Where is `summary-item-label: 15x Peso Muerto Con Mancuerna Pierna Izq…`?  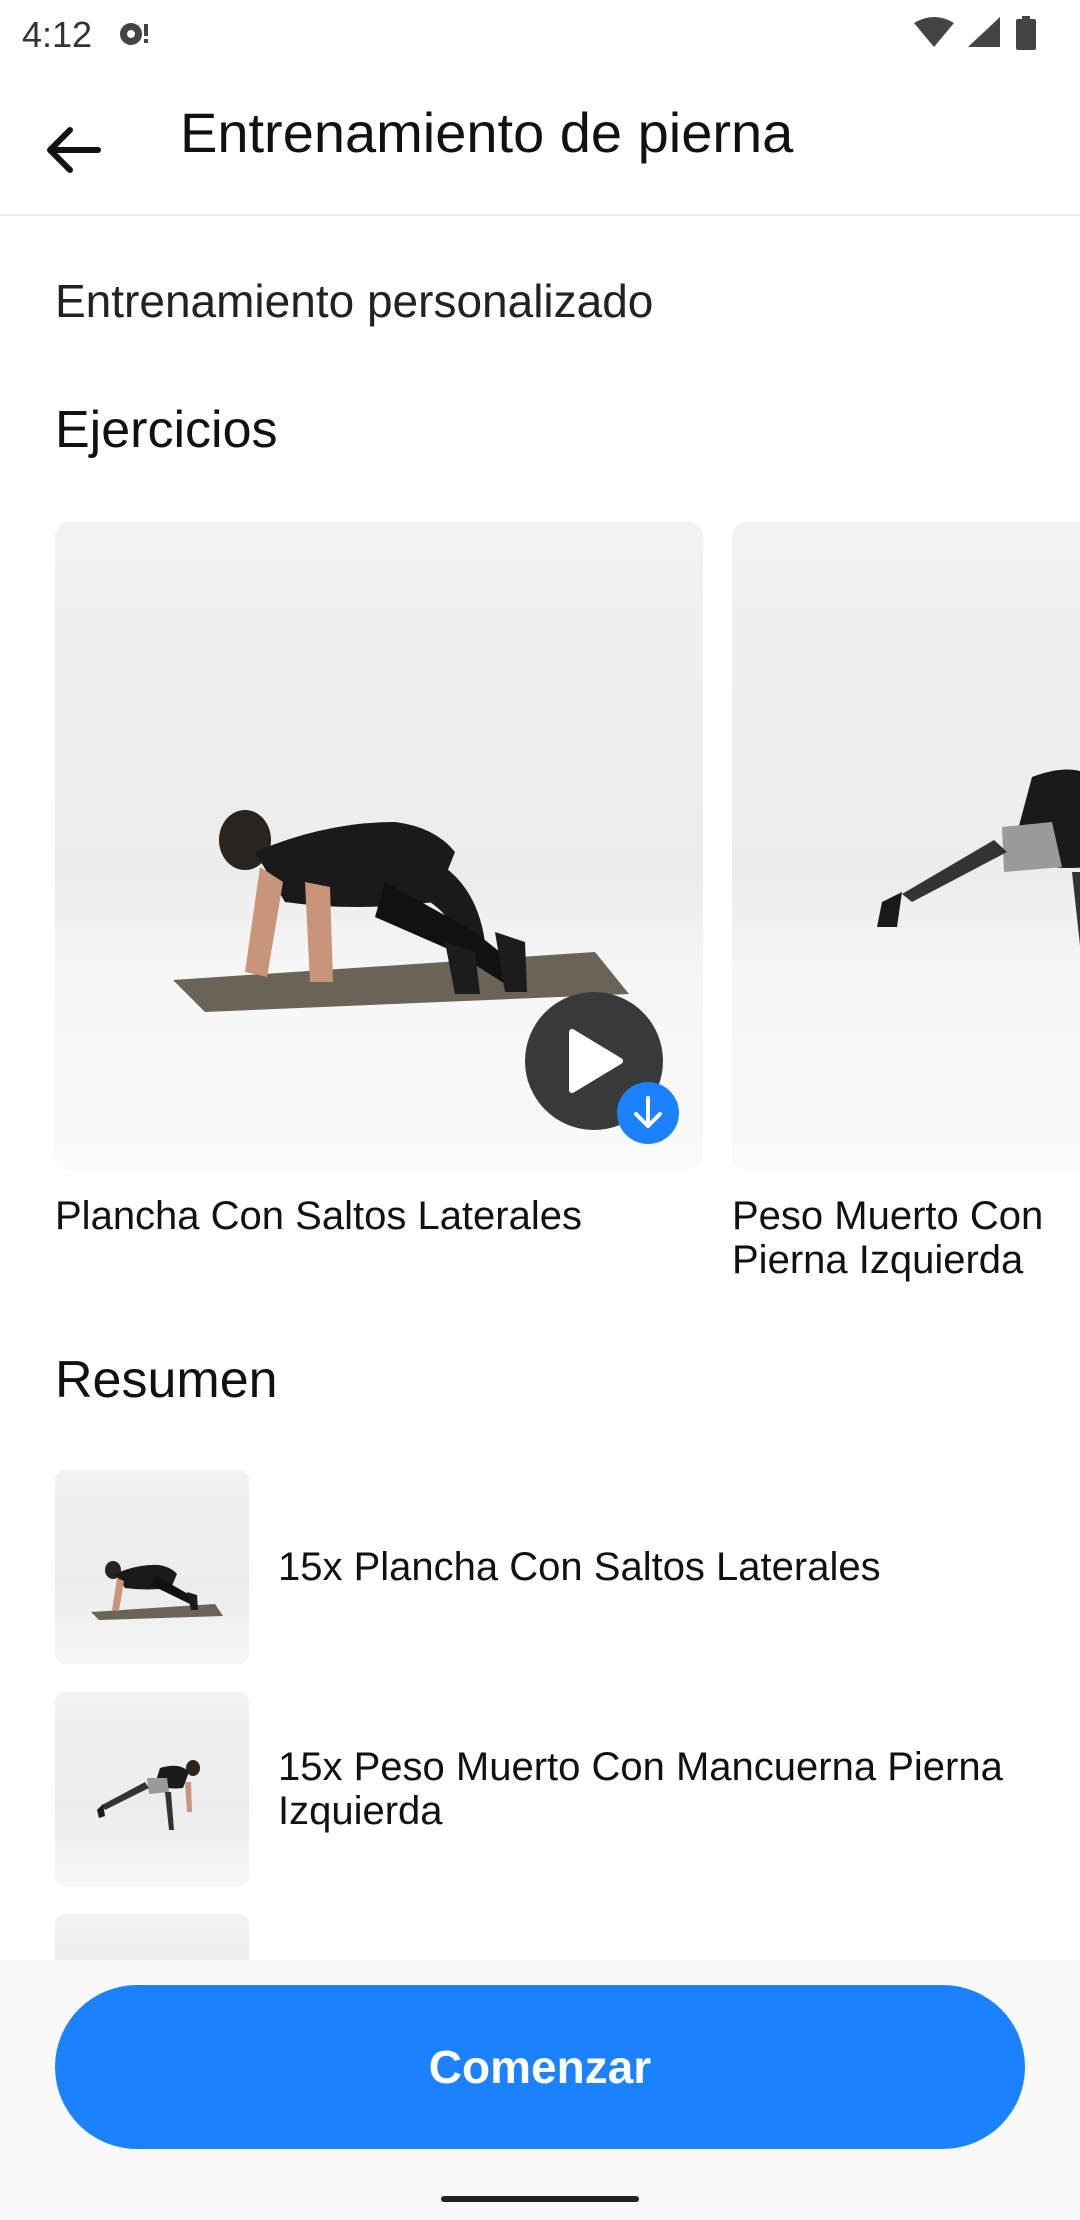
summary-item-label: 15x Peso Muerto Con Mancuerna Pierna Izq… is located at coordinates (640, 1789).